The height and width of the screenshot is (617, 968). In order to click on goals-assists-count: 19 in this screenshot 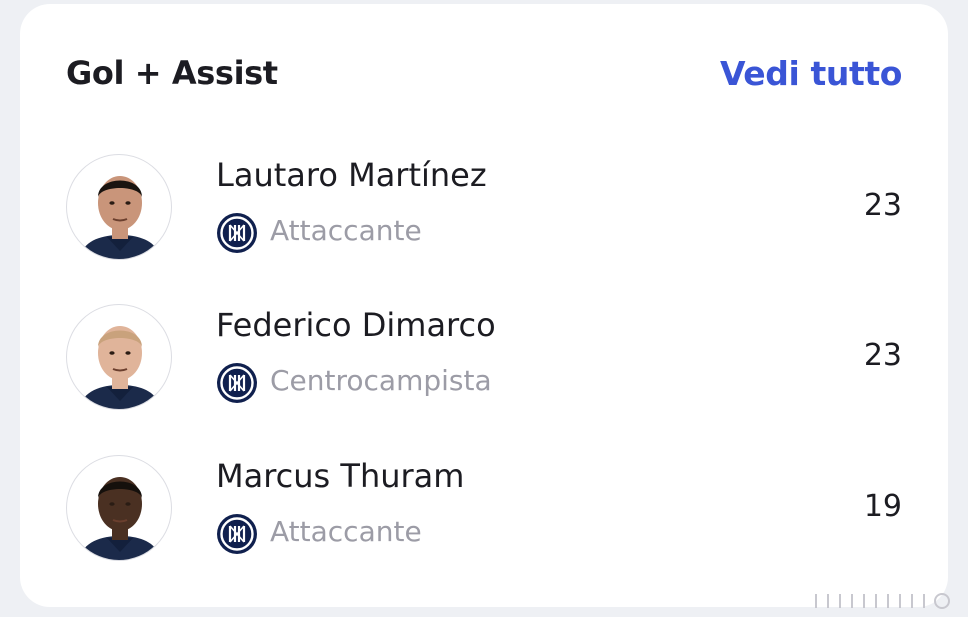, I will do `click(882, 506)`.